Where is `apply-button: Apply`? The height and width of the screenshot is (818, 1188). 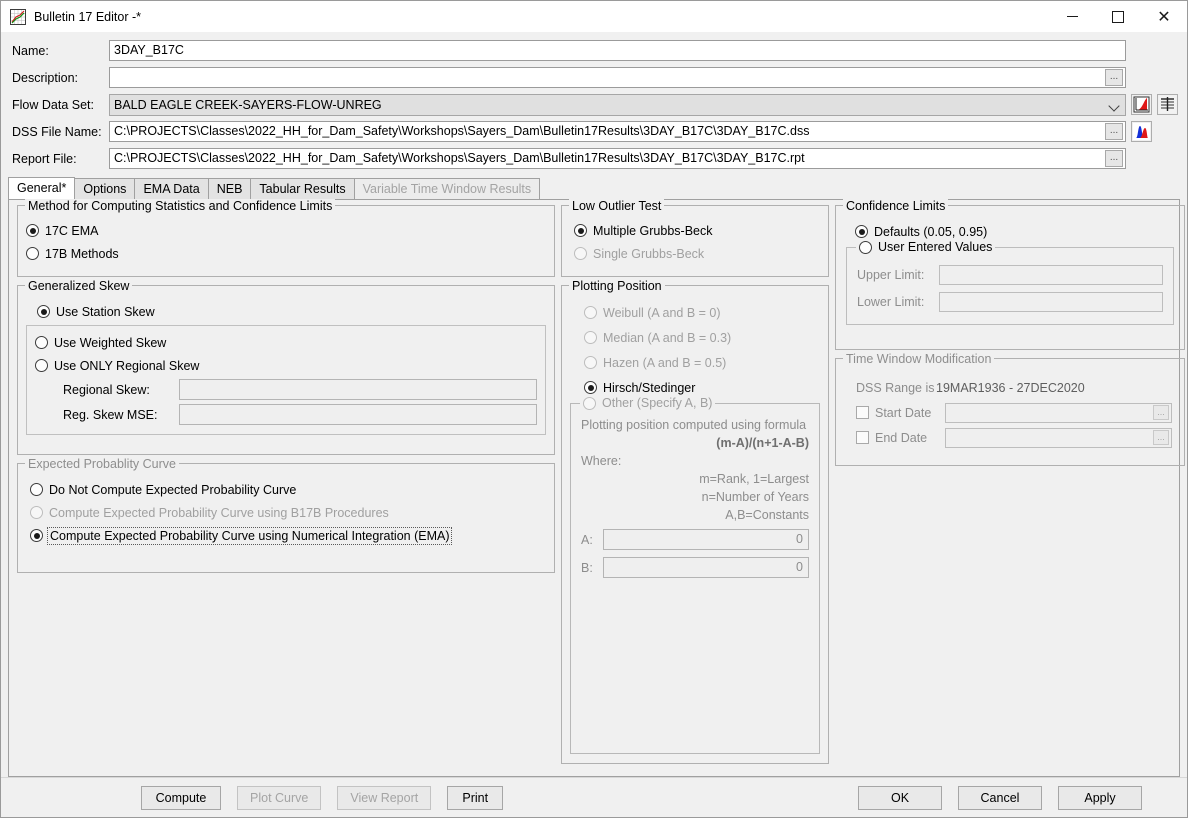
apply-button: Apply is located at coordinates (1100, 797).